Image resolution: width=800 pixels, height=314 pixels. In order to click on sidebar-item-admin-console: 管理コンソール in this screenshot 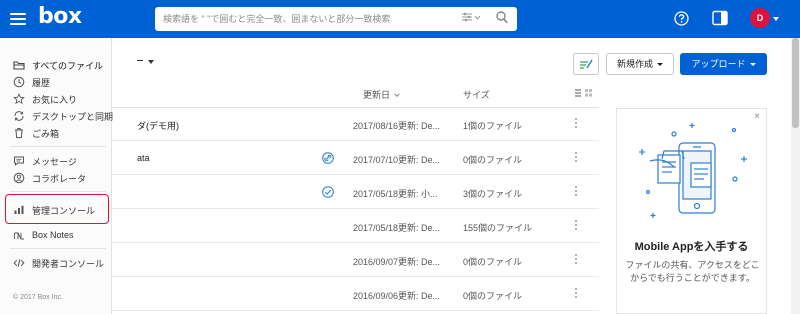, I will do `click(56, 210)`.